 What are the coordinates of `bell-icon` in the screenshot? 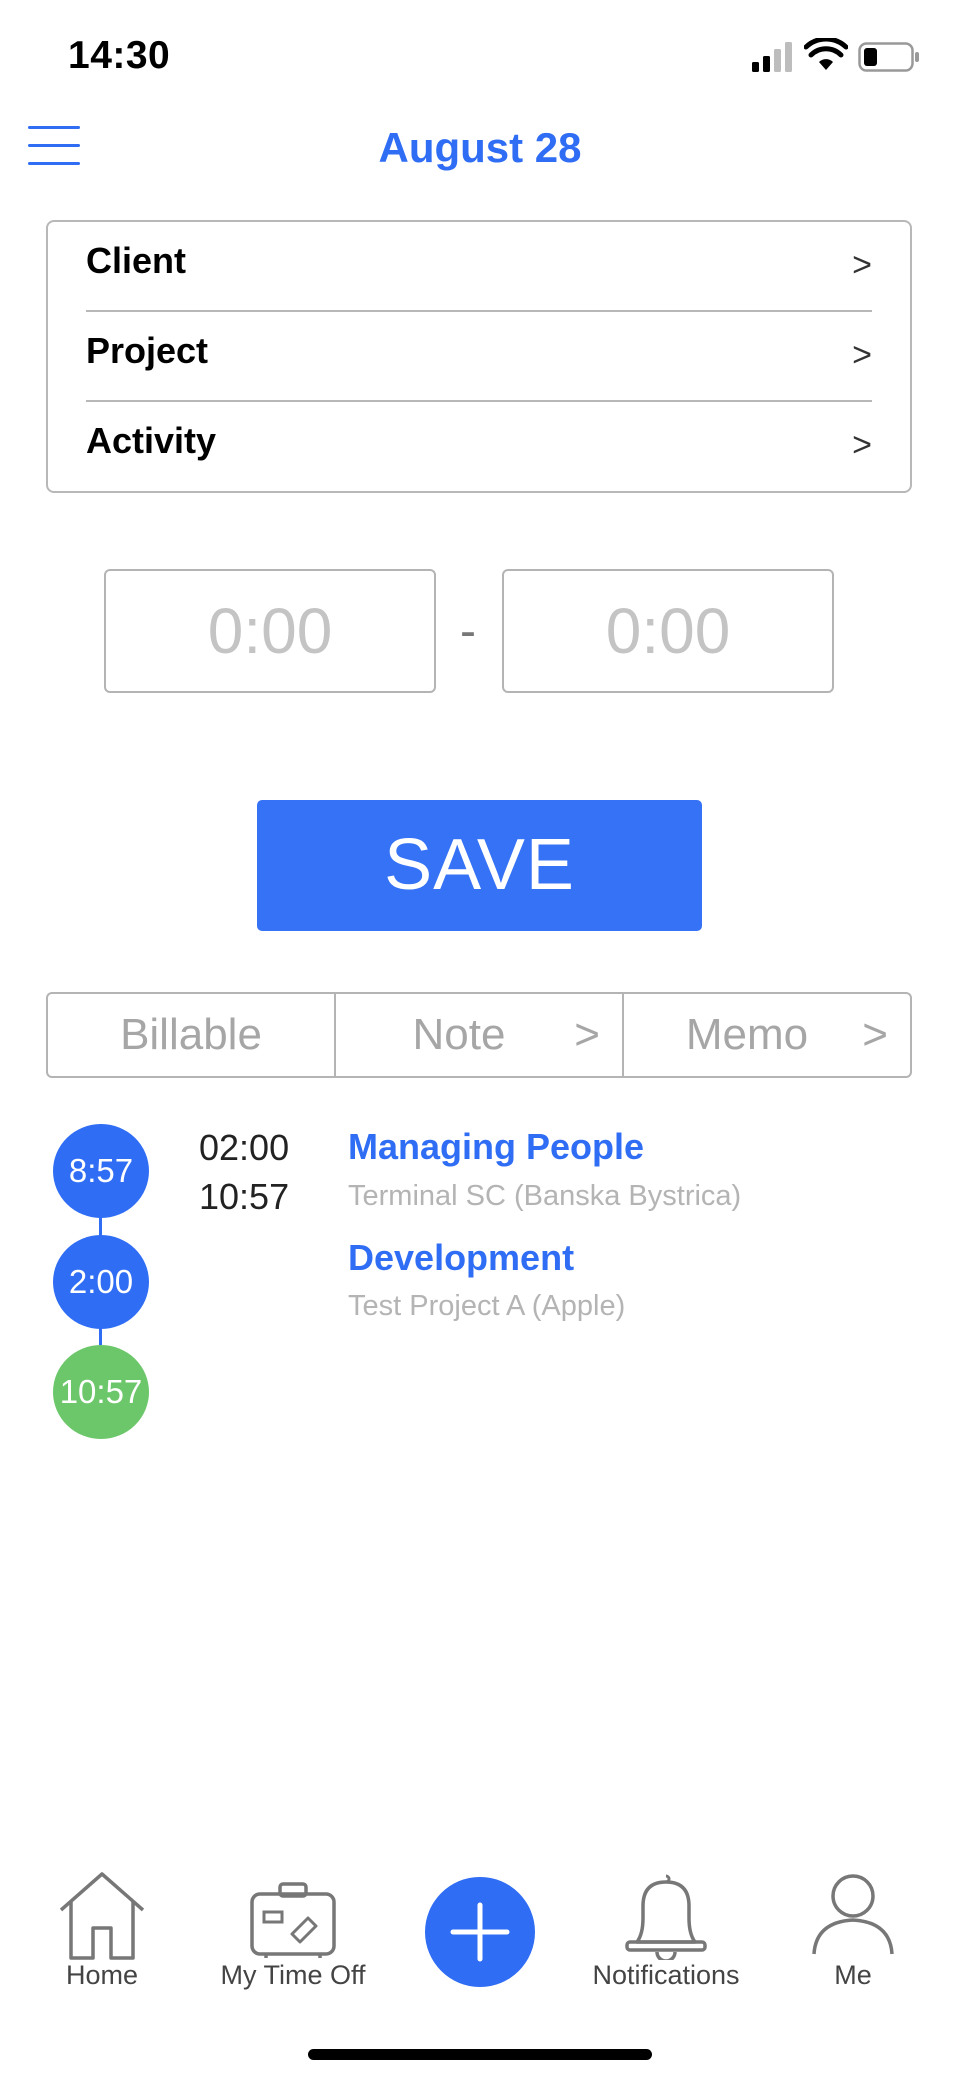 It's located at (666, 1917).